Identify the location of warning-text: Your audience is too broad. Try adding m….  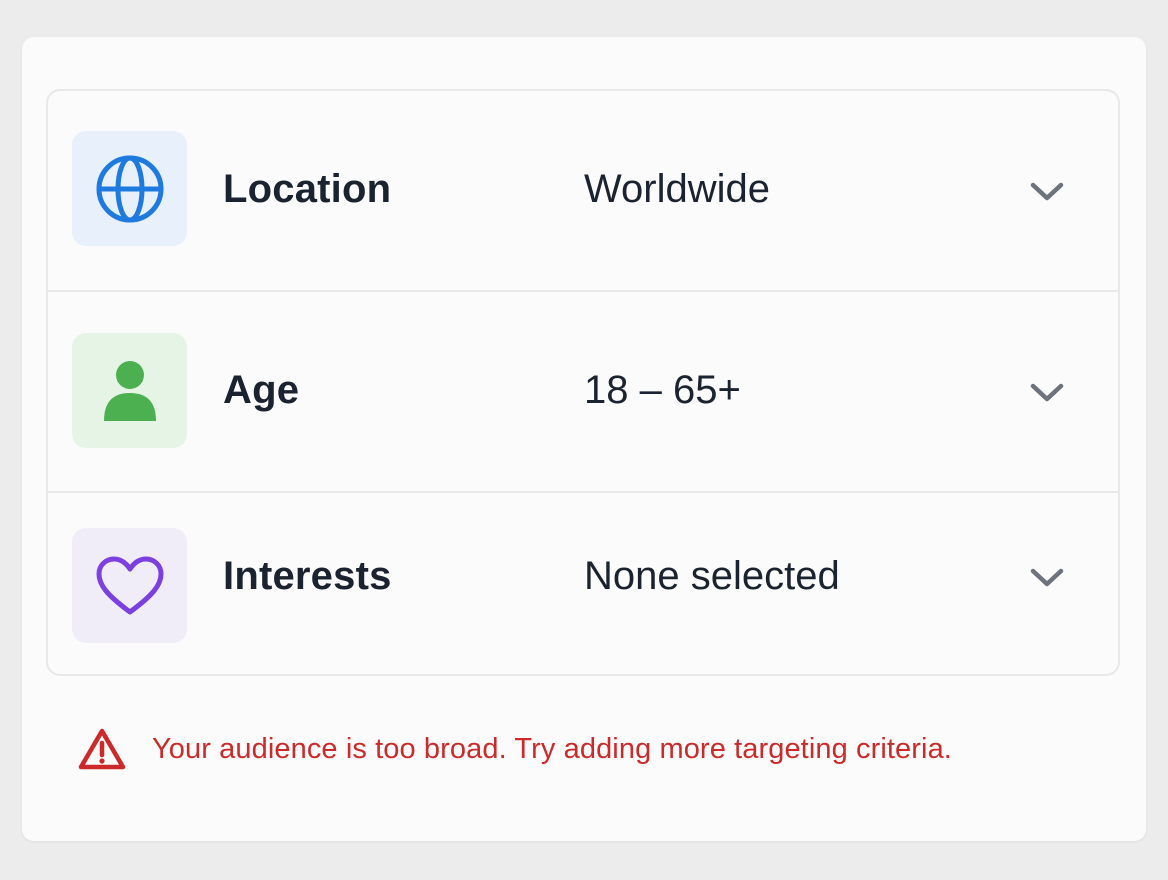
(552, 748).